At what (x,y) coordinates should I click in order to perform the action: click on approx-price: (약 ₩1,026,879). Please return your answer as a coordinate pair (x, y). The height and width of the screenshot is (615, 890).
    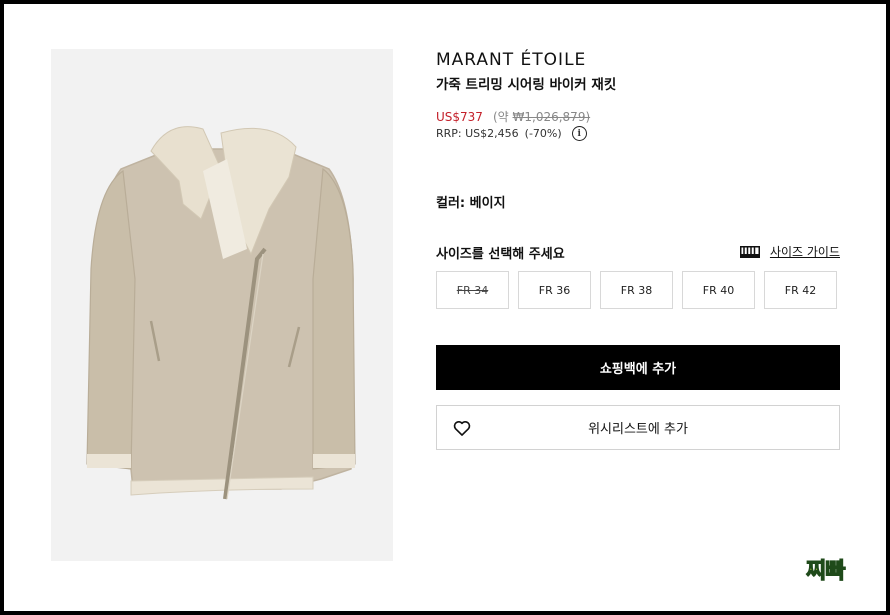
    Looking at the image, I should click on (541, 116).